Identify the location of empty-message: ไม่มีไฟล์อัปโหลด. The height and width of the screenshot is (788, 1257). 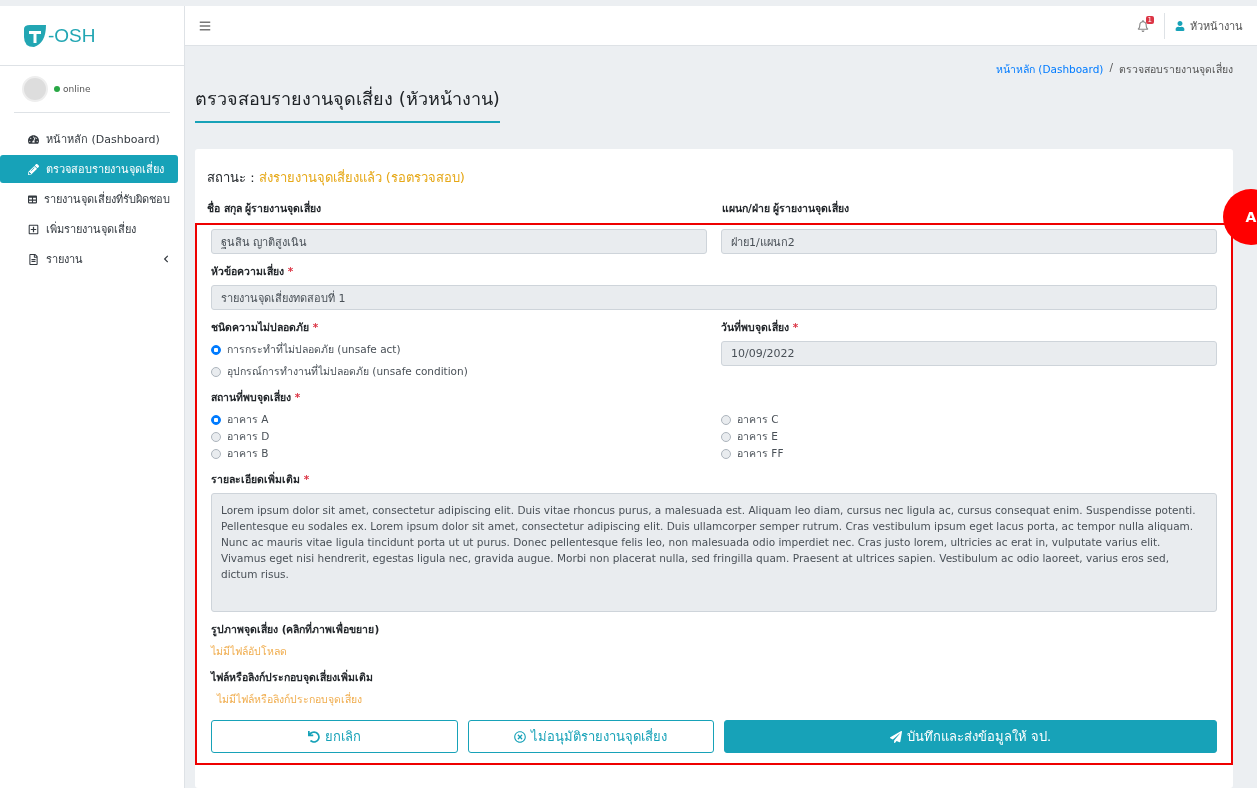
(249, 651).